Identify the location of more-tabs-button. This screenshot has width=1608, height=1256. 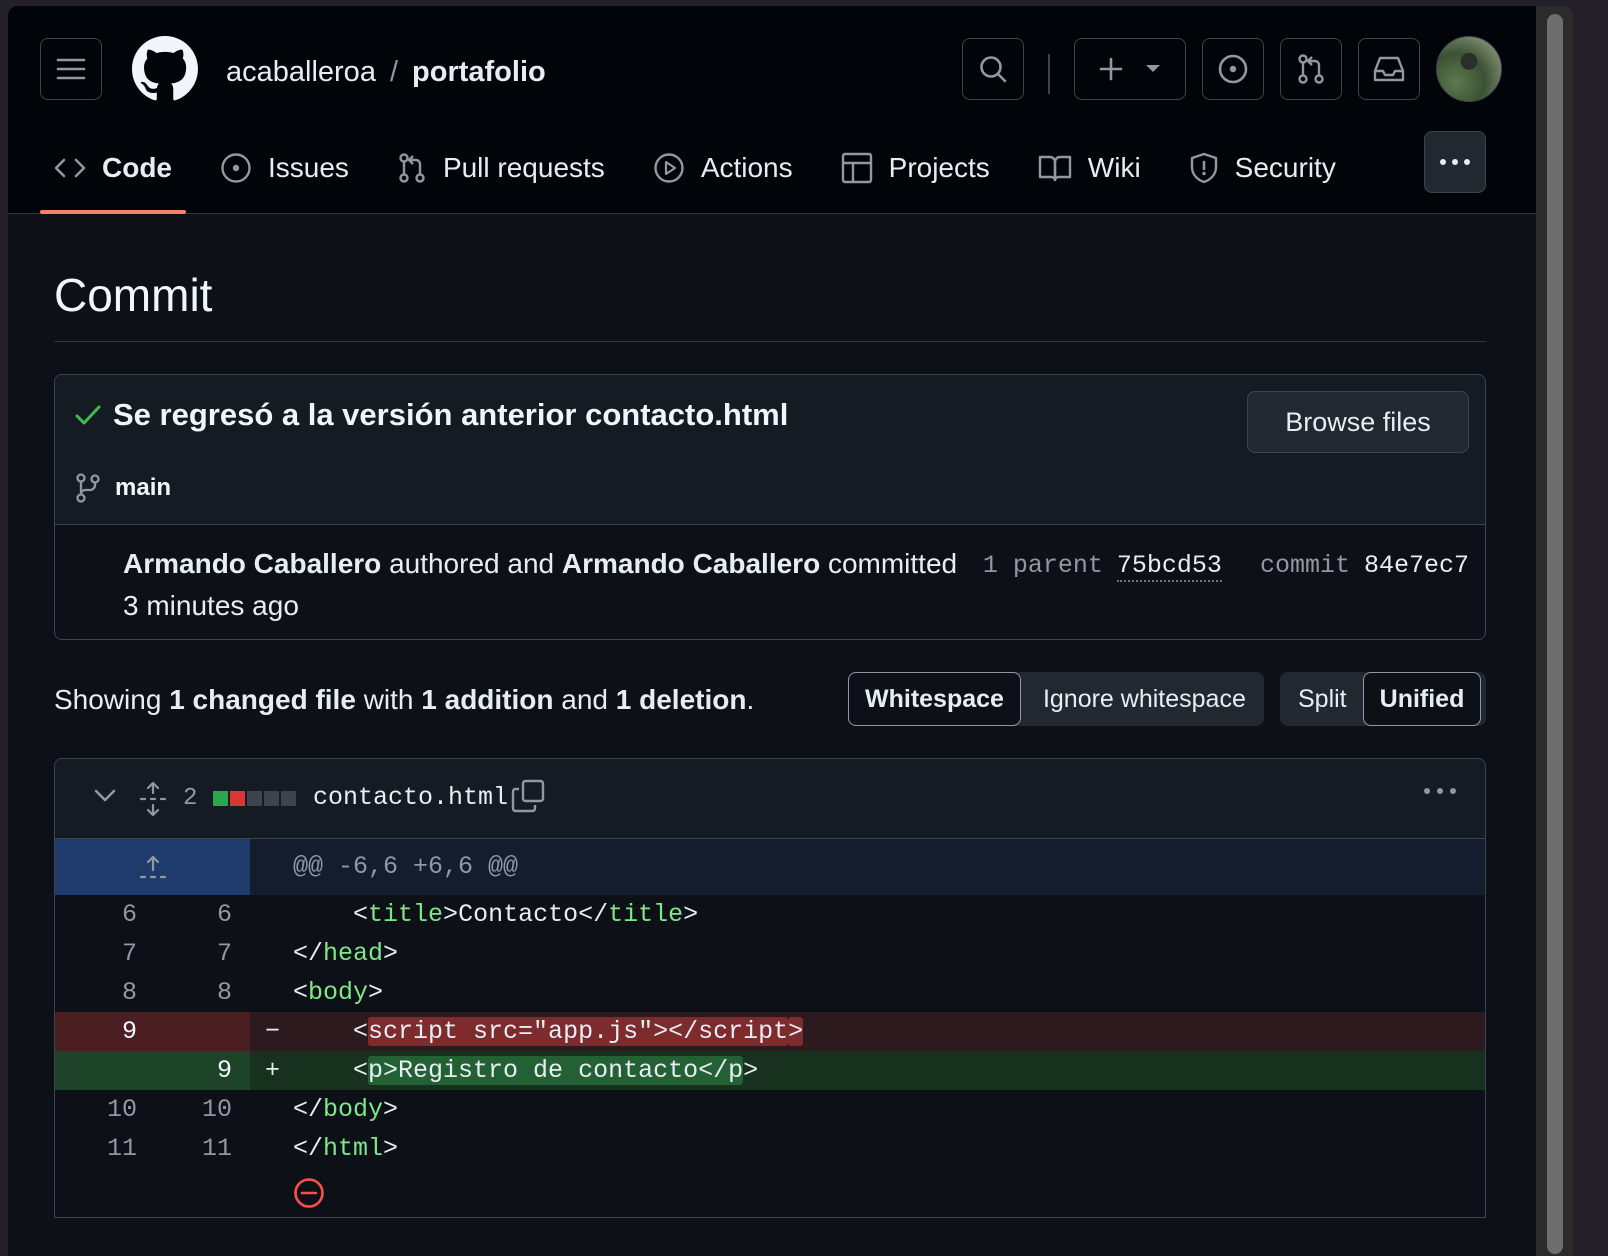
(1455, 162).